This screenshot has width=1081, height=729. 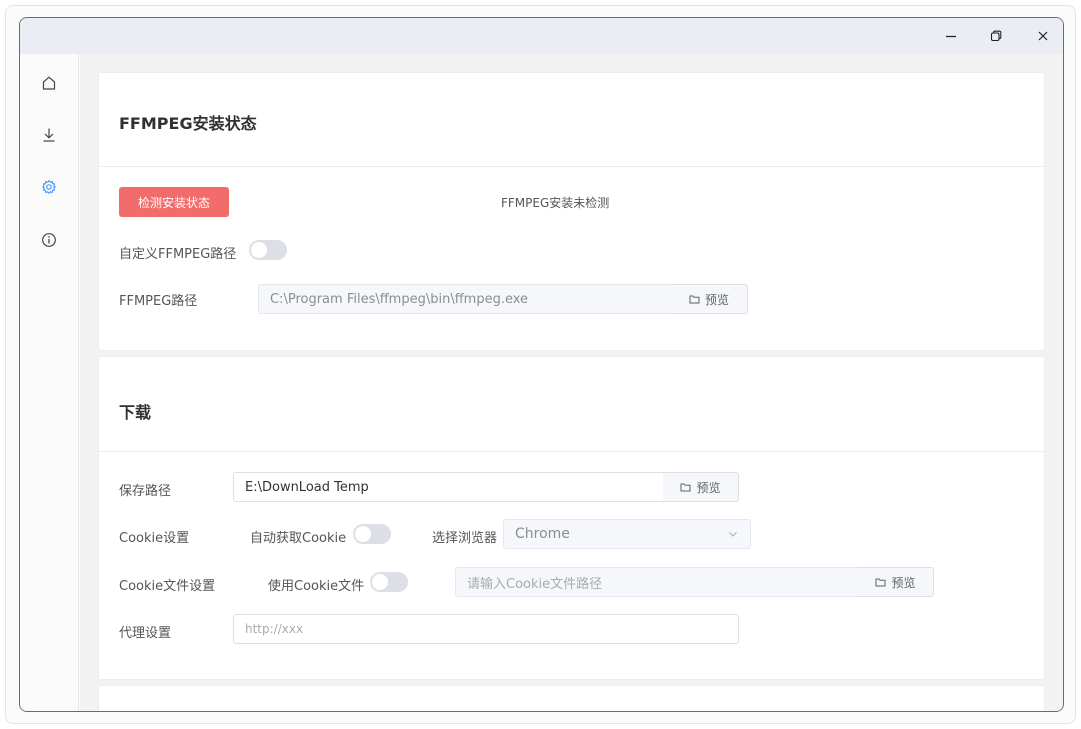 I want to click on browser-label: 选择浏览器, so click(x=465, y=538).